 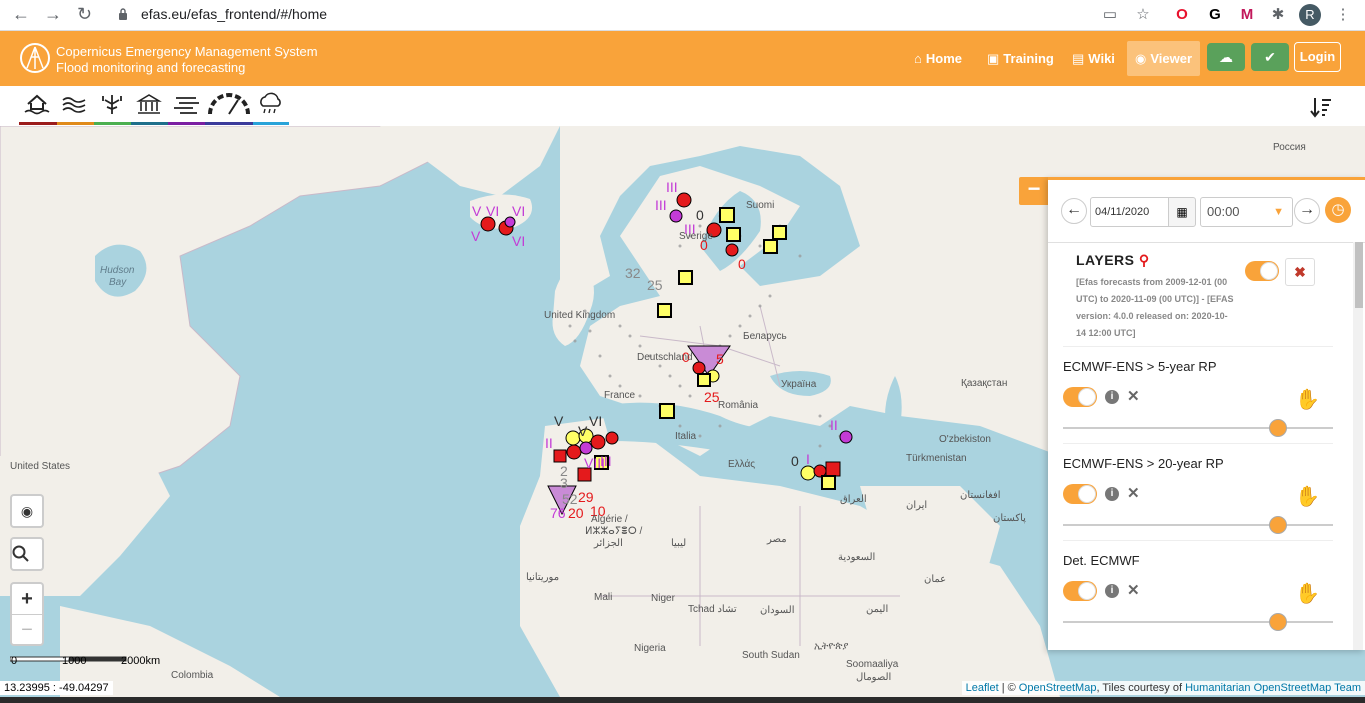 I want to click on layer-name: Det. ECMWF, so click(x=1101, y=560).